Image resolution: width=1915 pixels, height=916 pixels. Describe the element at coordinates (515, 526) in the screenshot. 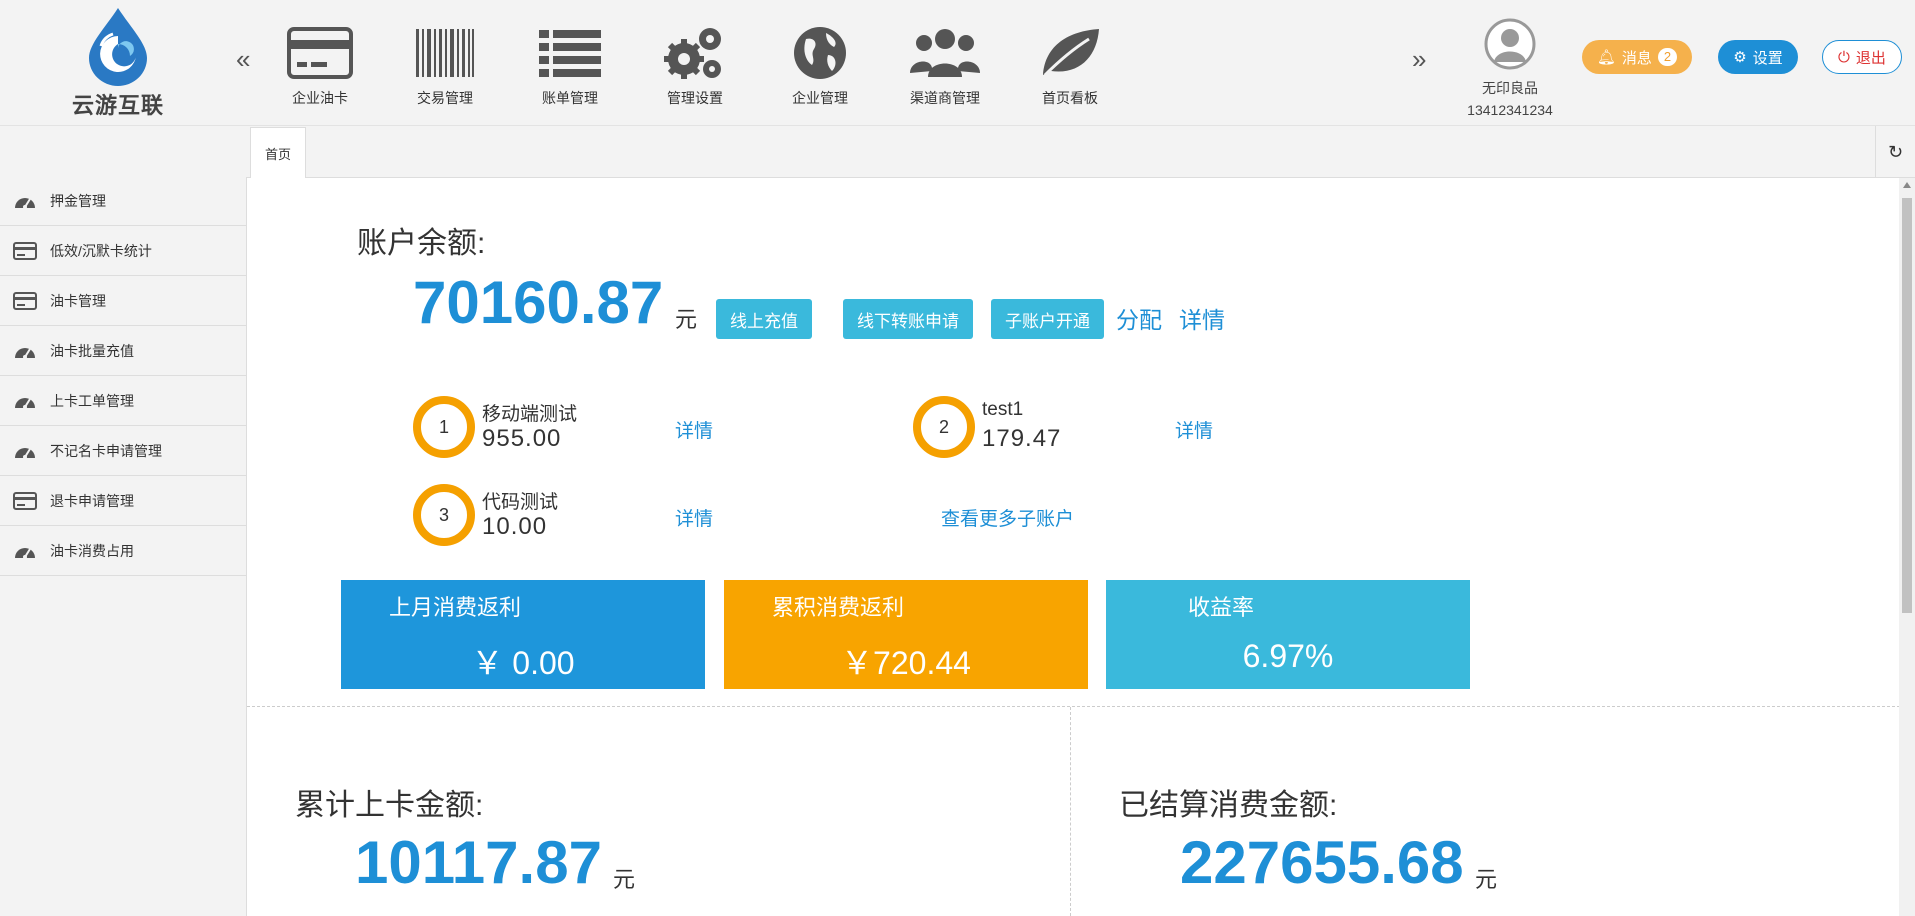

I see `subaccount-value: 10.00` at that location.